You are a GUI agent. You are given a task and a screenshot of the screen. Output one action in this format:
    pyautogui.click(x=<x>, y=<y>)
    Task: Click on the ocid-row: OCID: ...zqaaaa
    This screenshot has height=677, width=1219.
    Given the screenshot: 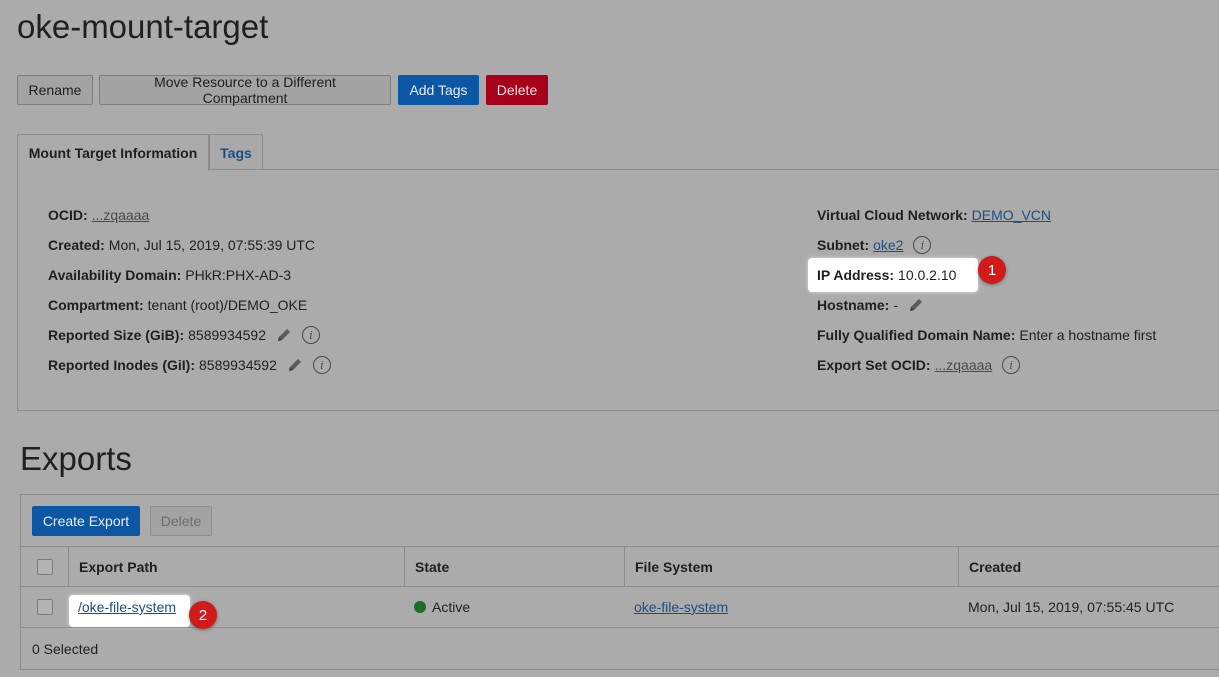 What is the action you would take?
    pyautogui.click(x=98, y=215)
    